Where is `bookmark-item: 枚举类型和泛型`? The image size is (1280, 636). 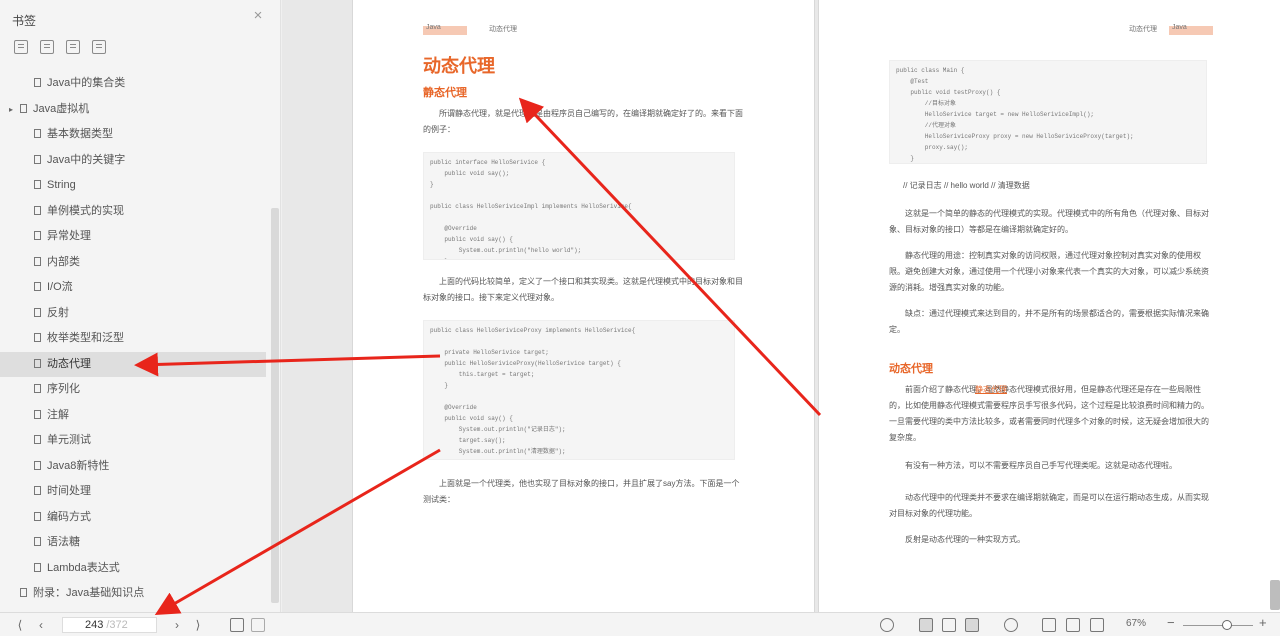 bookmark-item: 枚举类型和泛型 is located at coordinates (135, 339).